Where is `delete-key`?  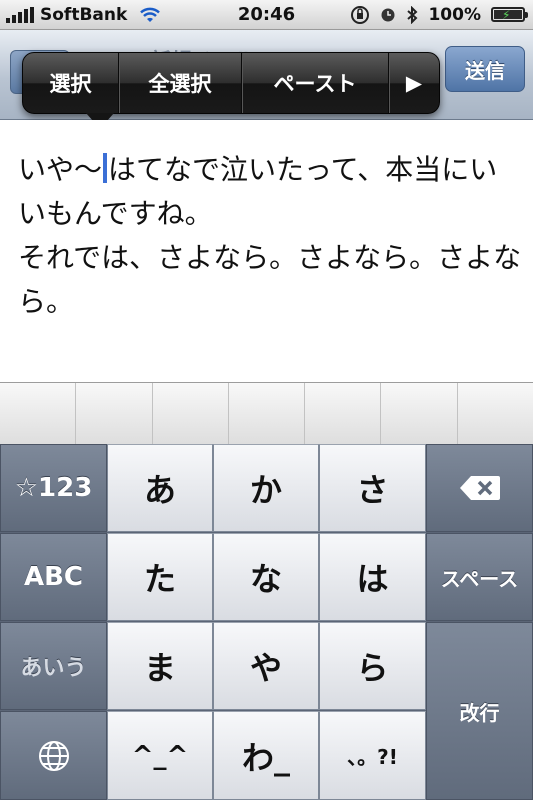
delete-key is located at coordinates (479, 488).